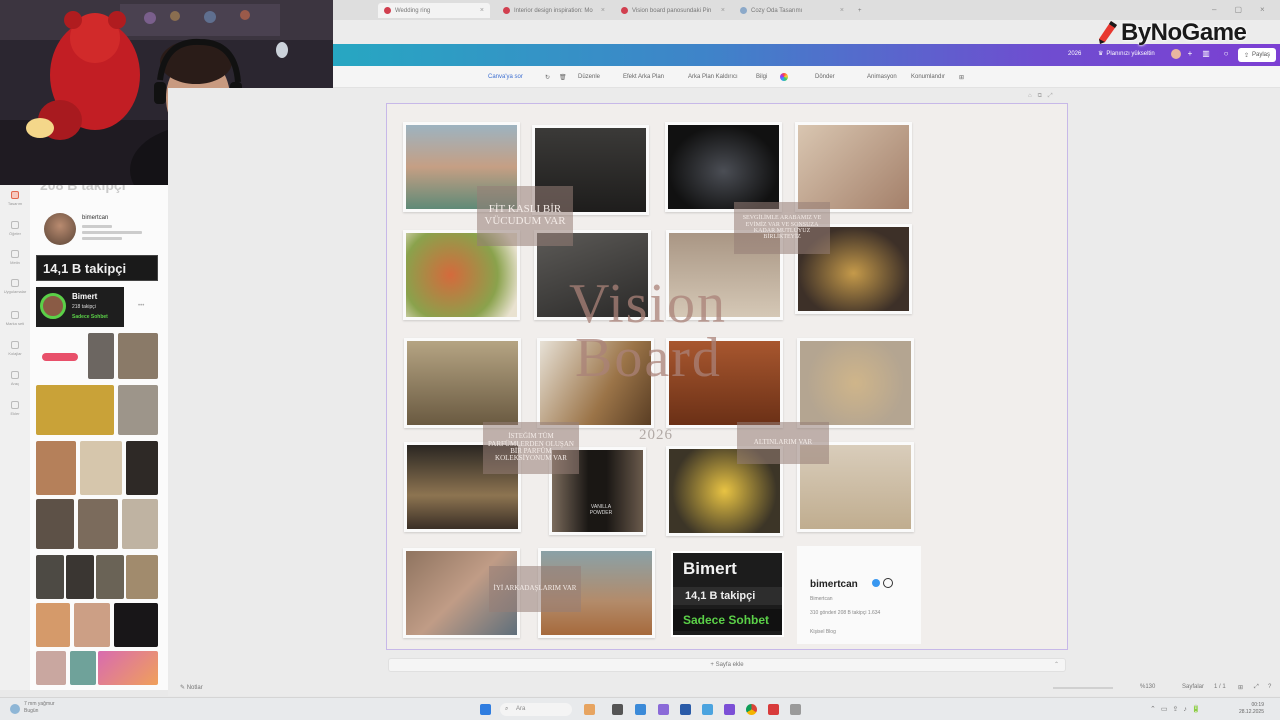 The width and height of the screenshot is (1280, 720). Describe the element at coordinates (525, 216) in the screenshot. I see `fit-body-label: FİT KASLI BİR VÜCUDUM VAR` at that location.